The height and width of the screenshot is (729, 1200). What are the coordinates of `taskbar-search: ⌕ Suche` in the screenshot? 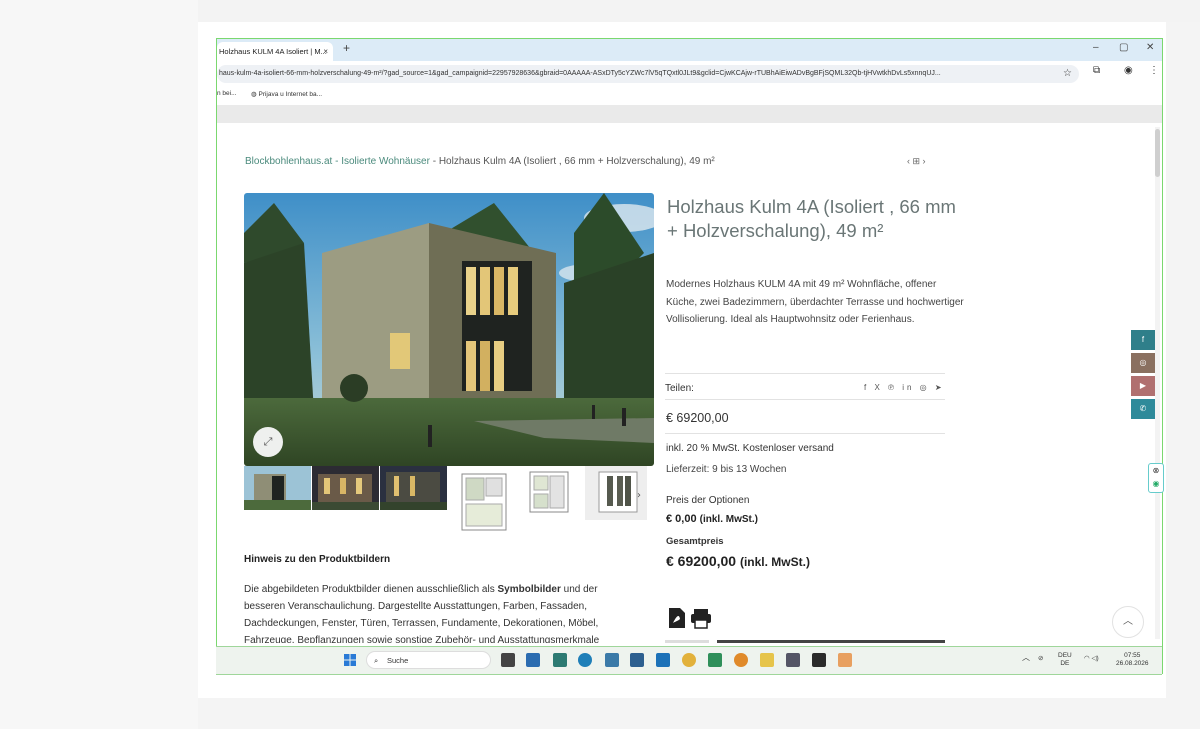 It's located at (428, 660).